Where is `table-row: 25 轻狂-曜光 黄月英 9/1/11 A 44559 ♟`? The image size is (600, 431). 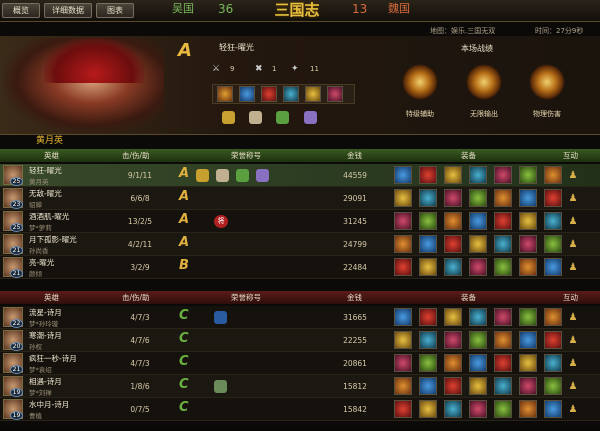 table-row: 25 轻狂-曜光 黄月英 9/1/11 A 44559 ♟ is located at coordinates (300, 175).